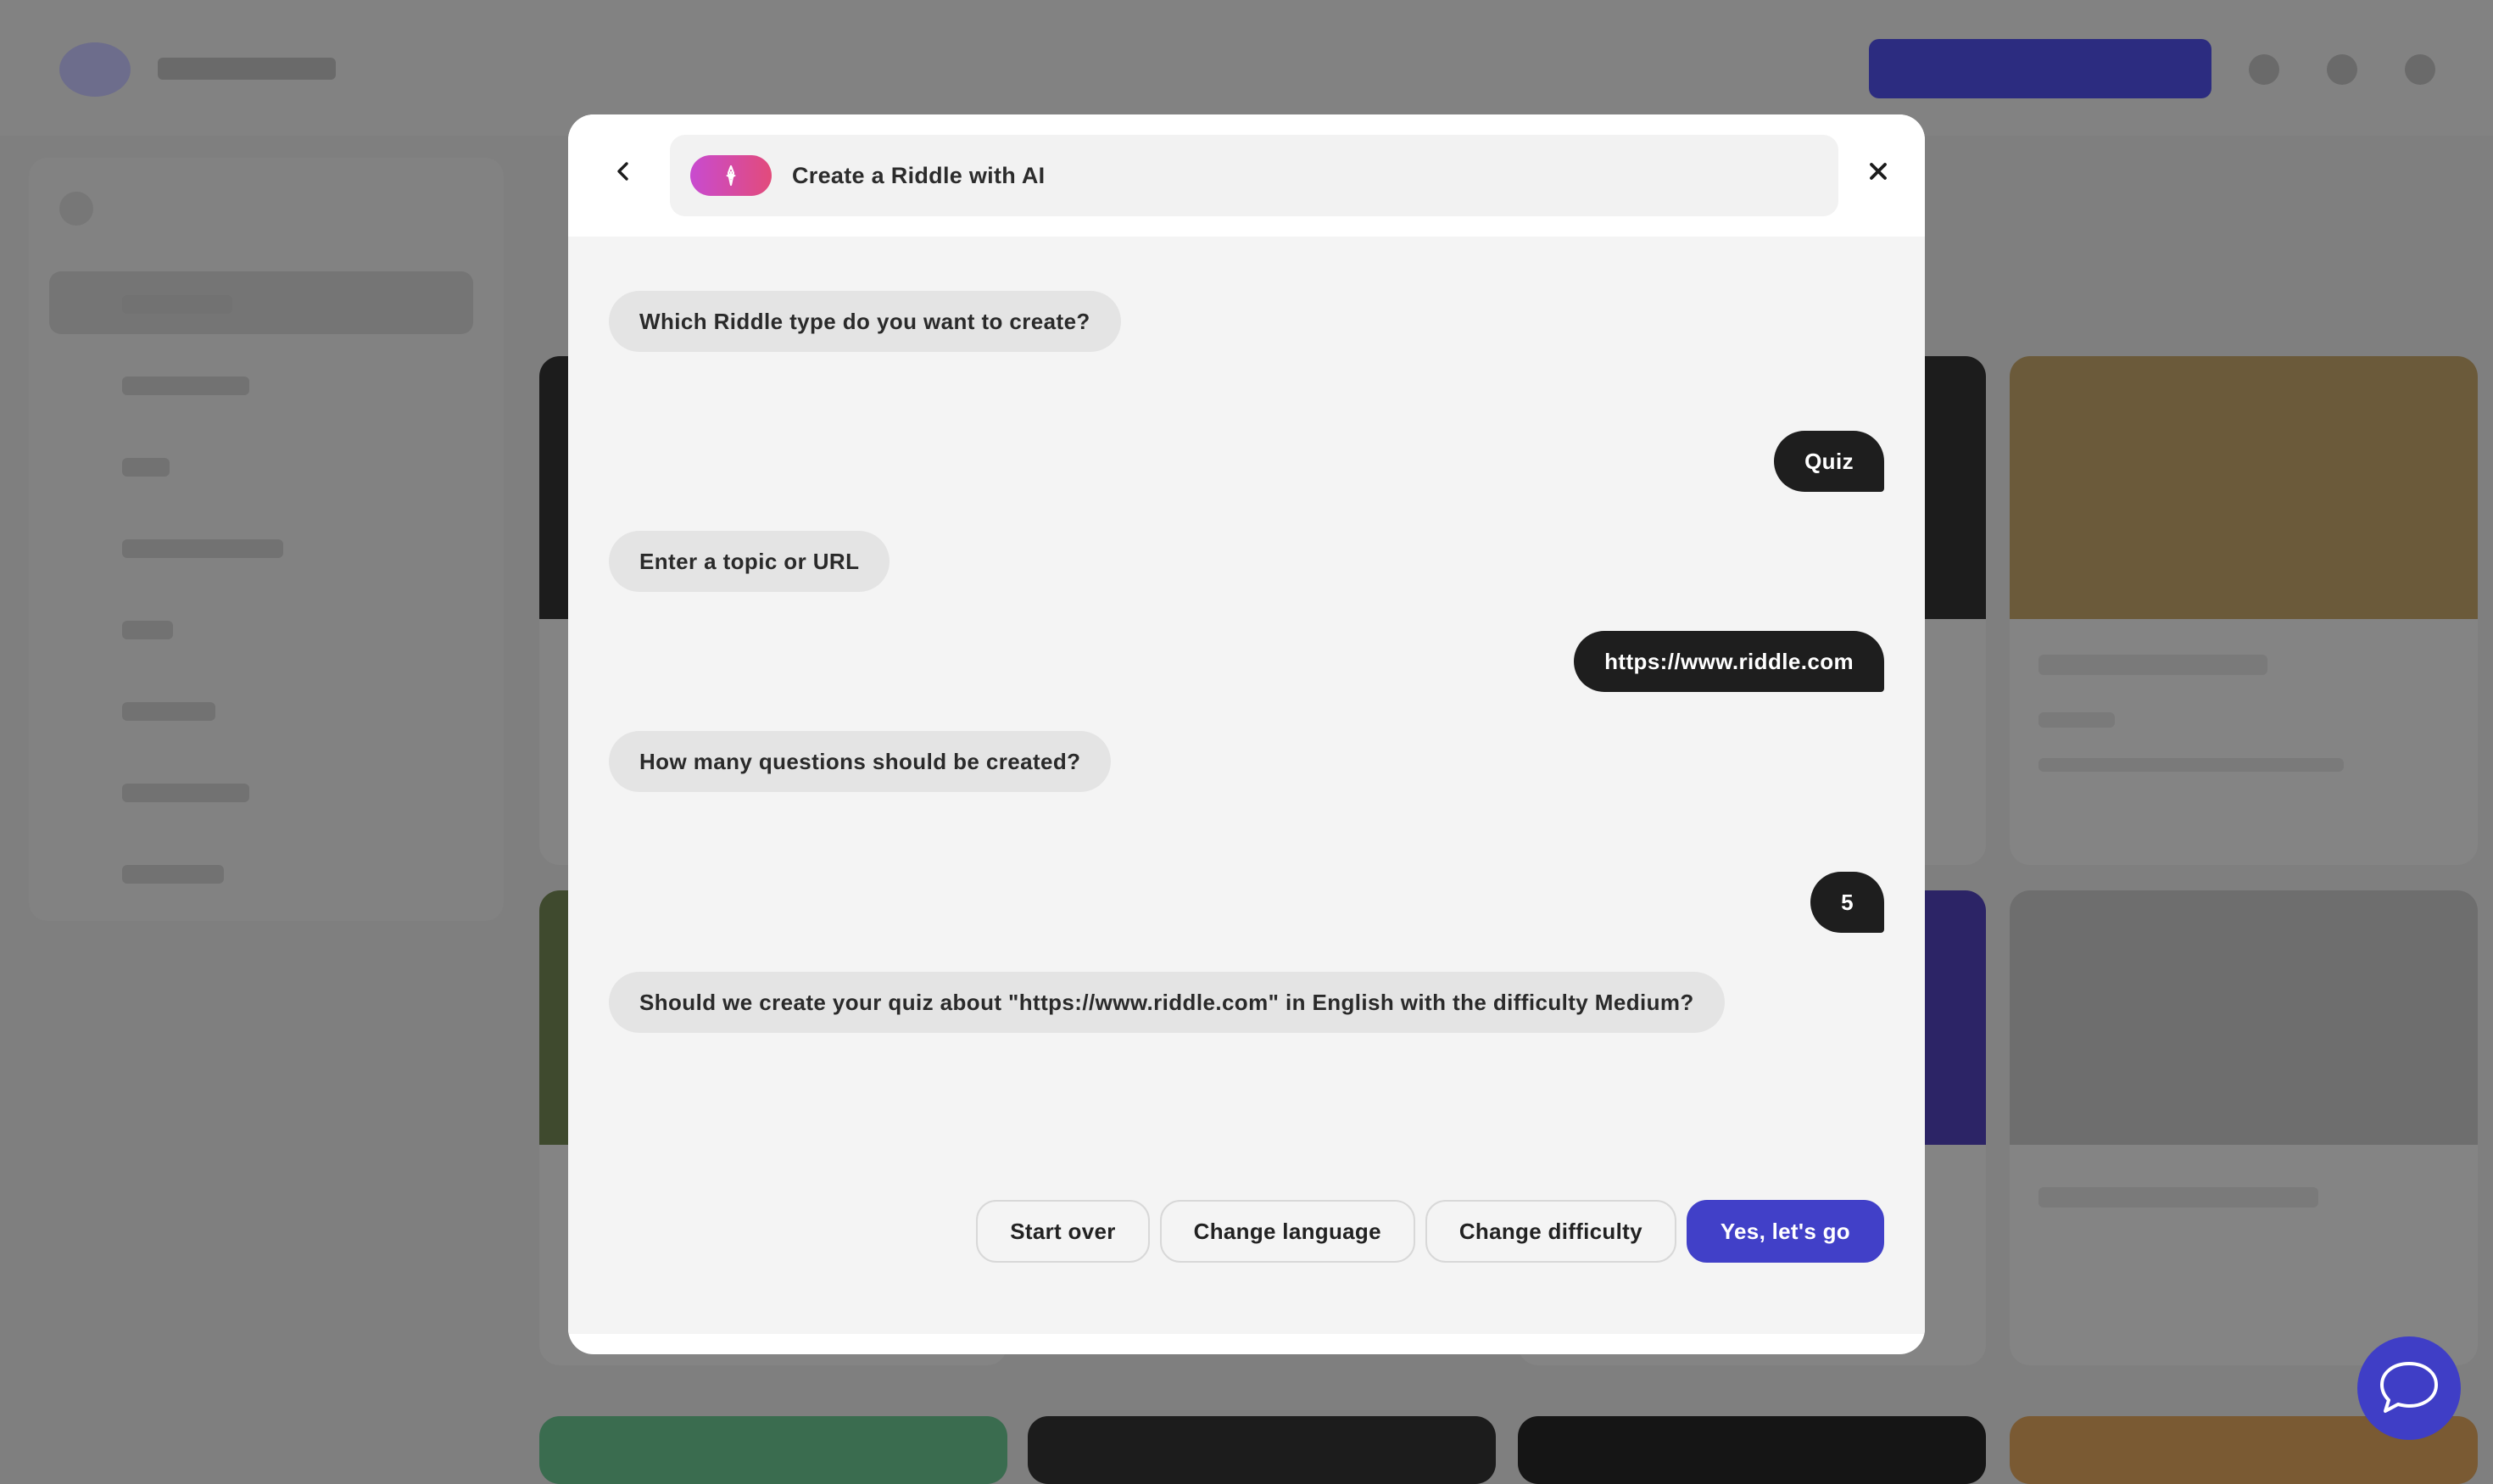 The width and height of the screenshot is (2493, 1484). I want to click on bot-message: How many questions should be created?, so click(860, 761).